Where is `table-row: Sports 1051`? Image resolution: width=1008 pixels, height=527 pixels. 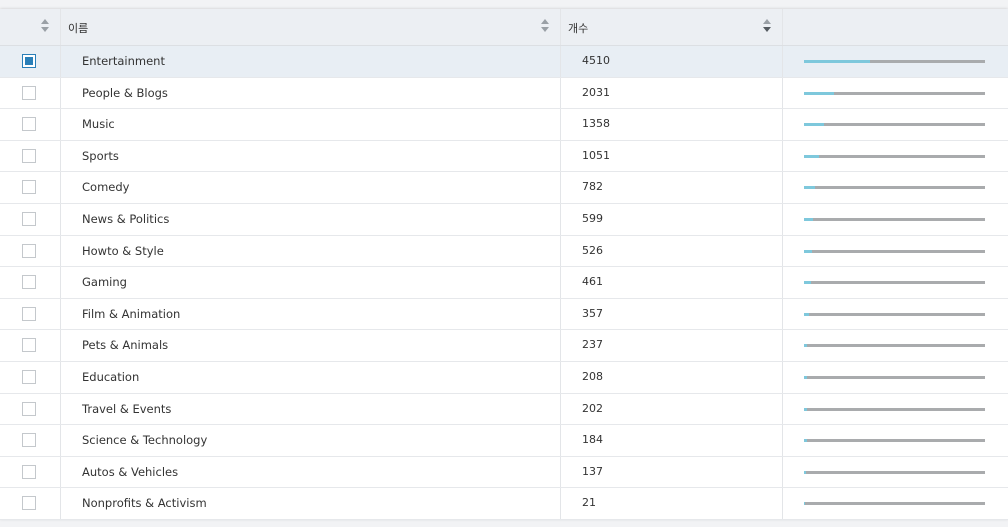 table-row: Sports 1051 is located at coordinates (504, 156).